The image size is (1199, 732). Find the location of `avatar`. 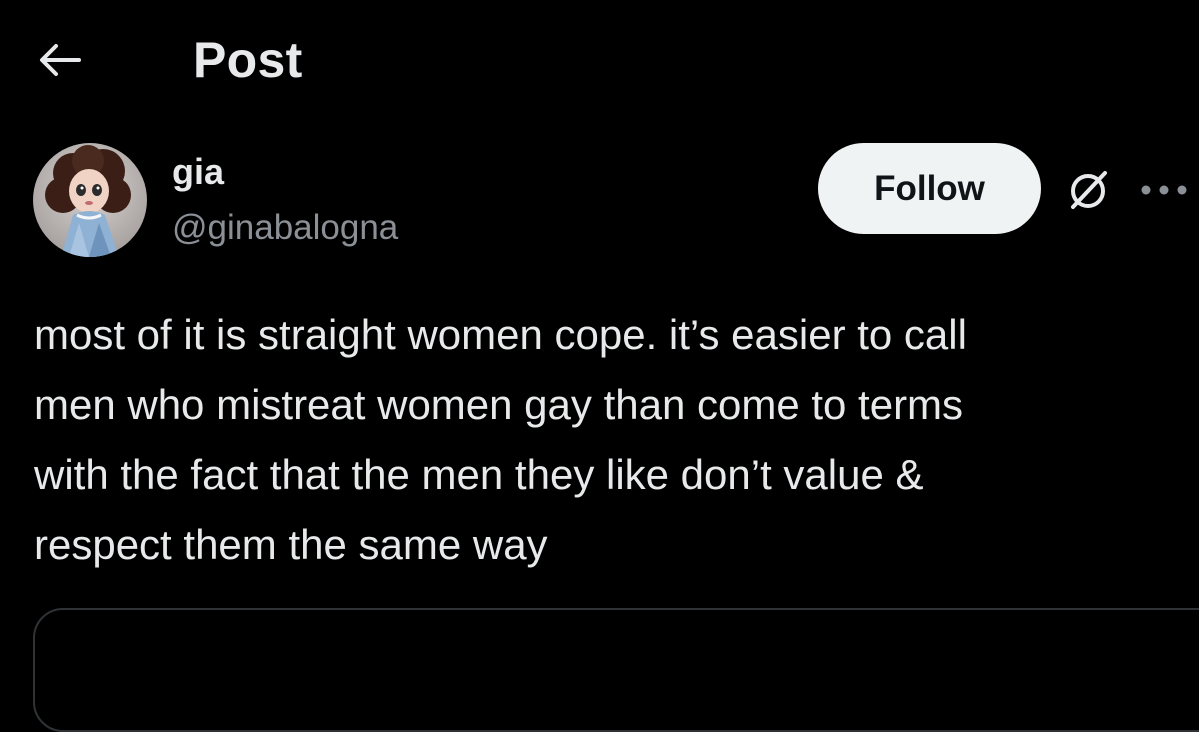

avatar is located at coordinates (90, 200).